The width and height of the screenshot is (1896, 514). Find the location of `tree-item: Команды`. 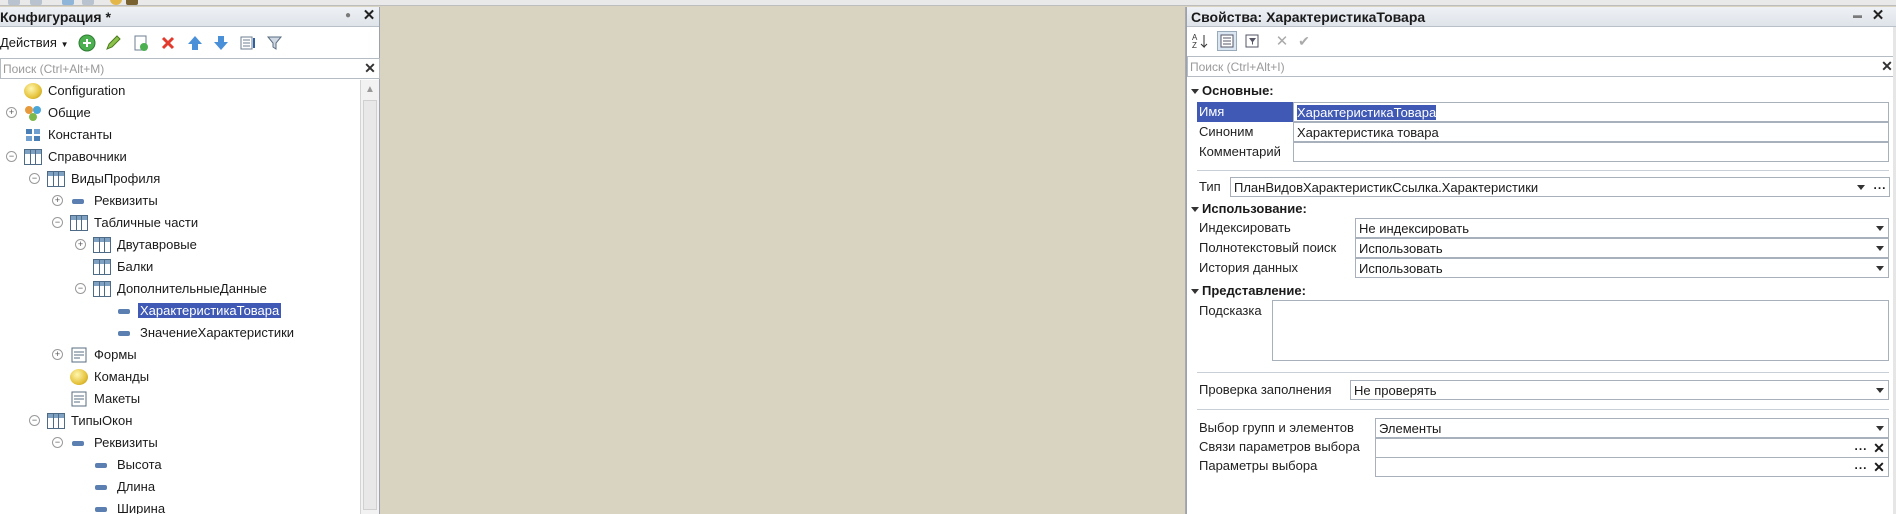

tree-item: Команды is located at coordinates (180, 377).